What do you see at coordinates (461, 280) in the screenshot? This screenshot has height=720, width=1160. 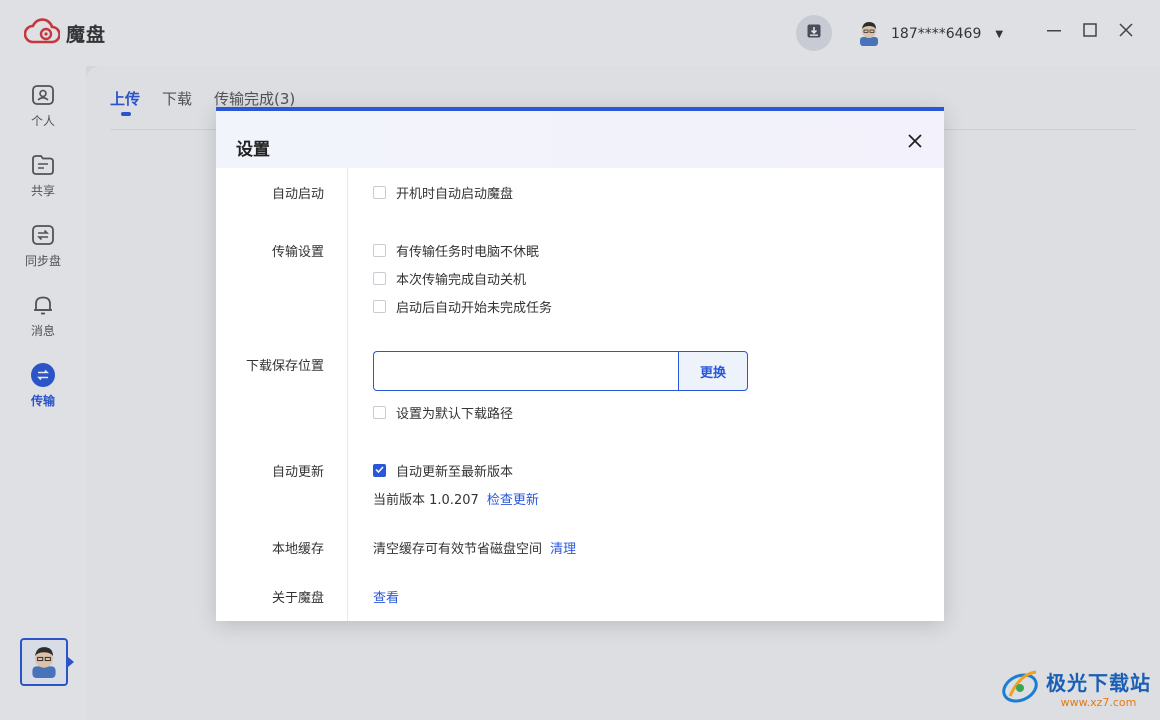 I see `option-text: 本次传输完成自动关机` at bounding box center [461, 280].